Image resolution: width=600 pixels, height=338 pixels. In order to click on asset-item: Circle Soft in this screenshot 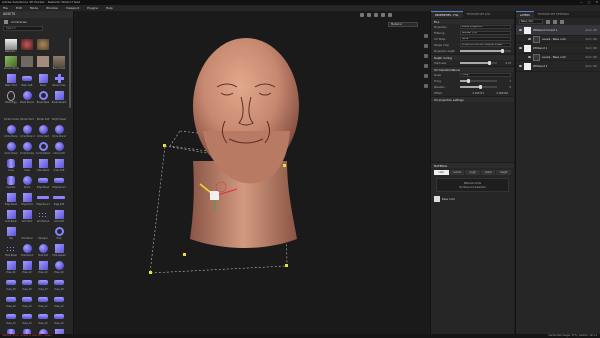, I will do `click(59, 148)`.